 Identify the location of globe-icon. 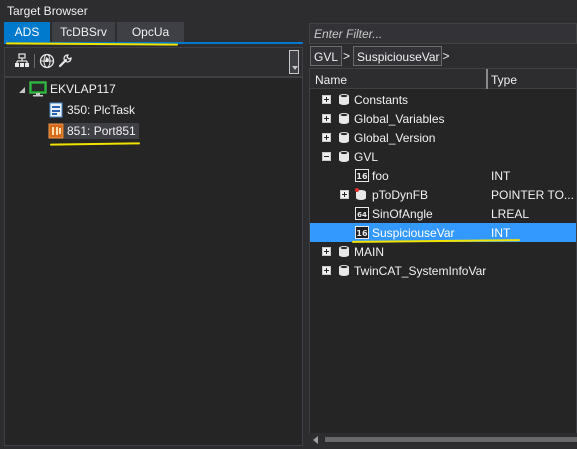
(47, 61).